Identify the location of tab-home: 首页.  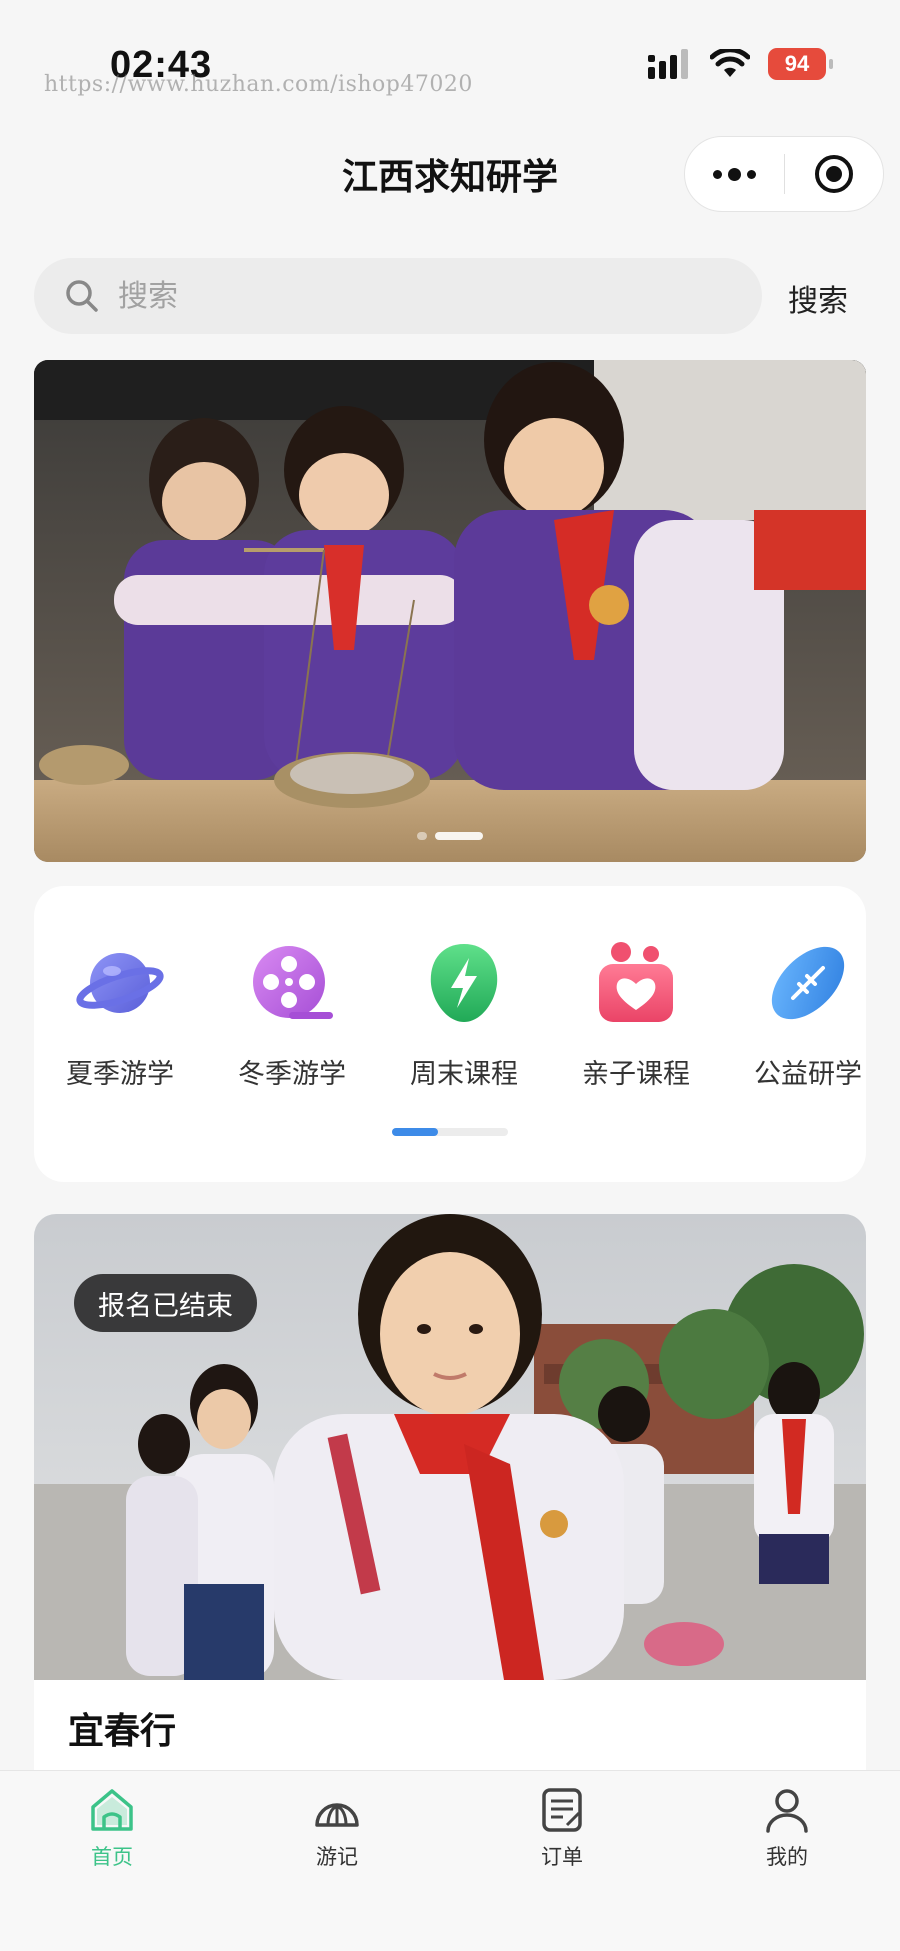
(112, 1828).